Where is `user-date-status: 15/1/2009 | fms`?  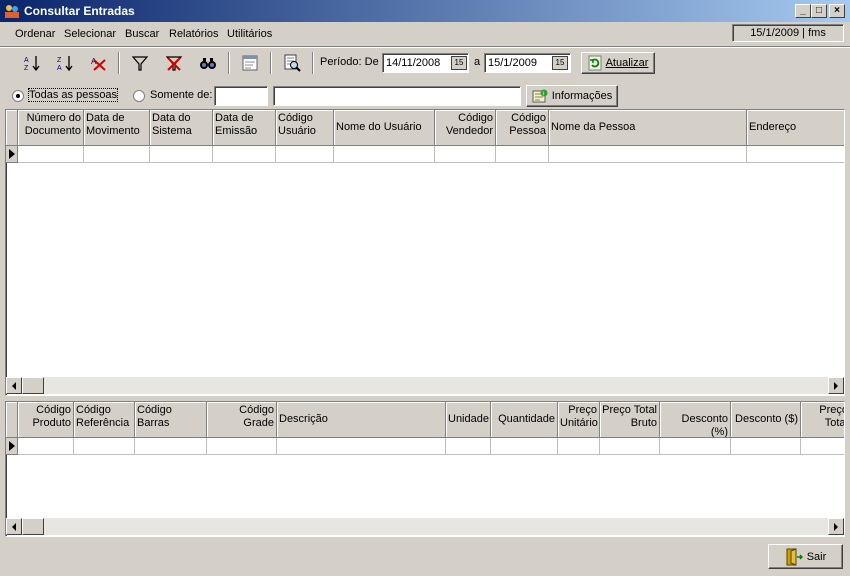
user-date-status: 15/1/2009 | fms is located at coordinates (788, 33).